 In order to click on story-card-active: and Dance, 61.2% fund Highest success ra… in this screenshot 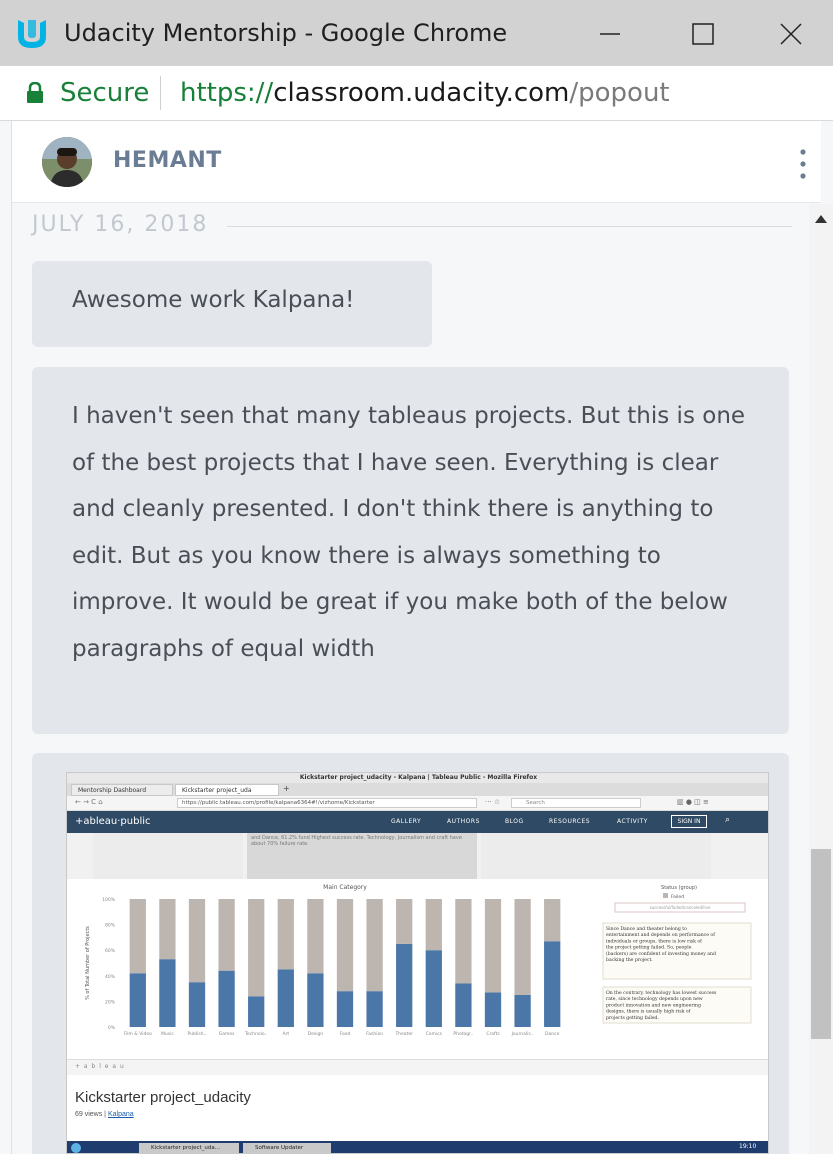, I will do `click(362, 856)`.